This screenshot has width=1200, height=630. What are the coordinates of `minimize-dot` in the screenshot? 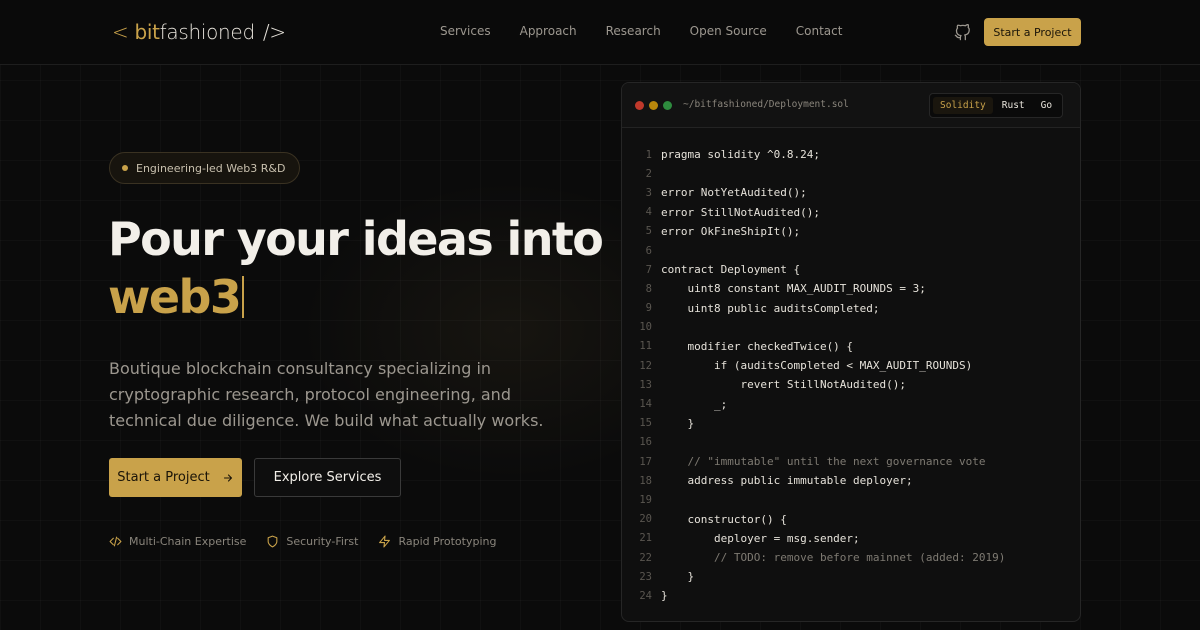 It's located at (653, 105).